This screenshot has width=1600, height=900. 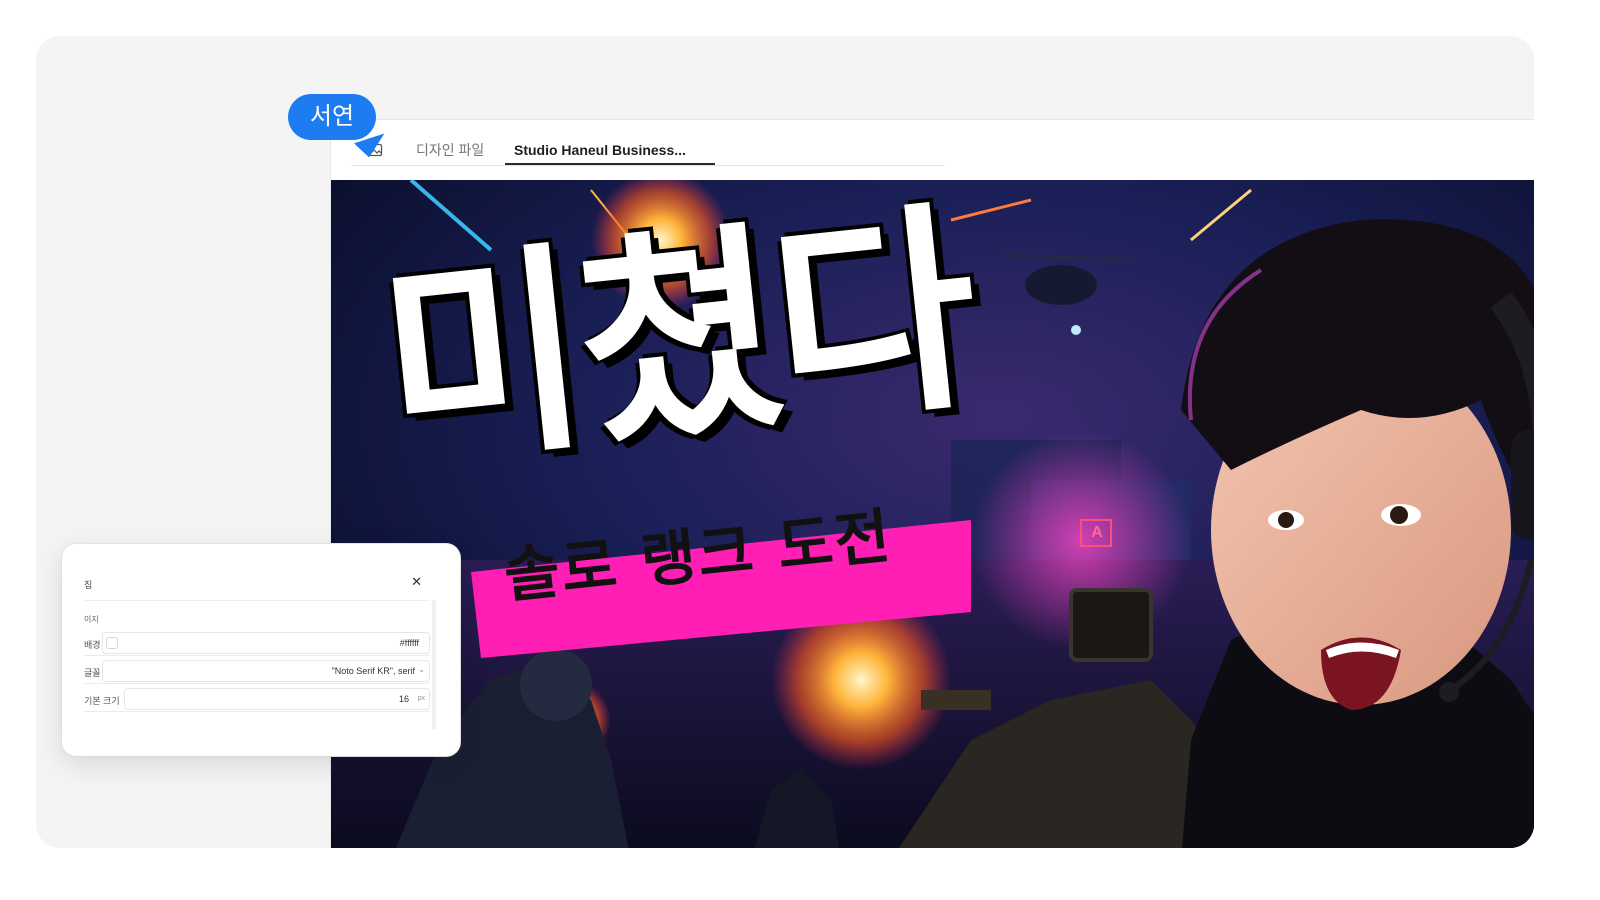 What do you see at coordinates (676, 338) in the screenshot?
I see `thumbnail-headline: 미쳤다` at bounding box center [676, 338].